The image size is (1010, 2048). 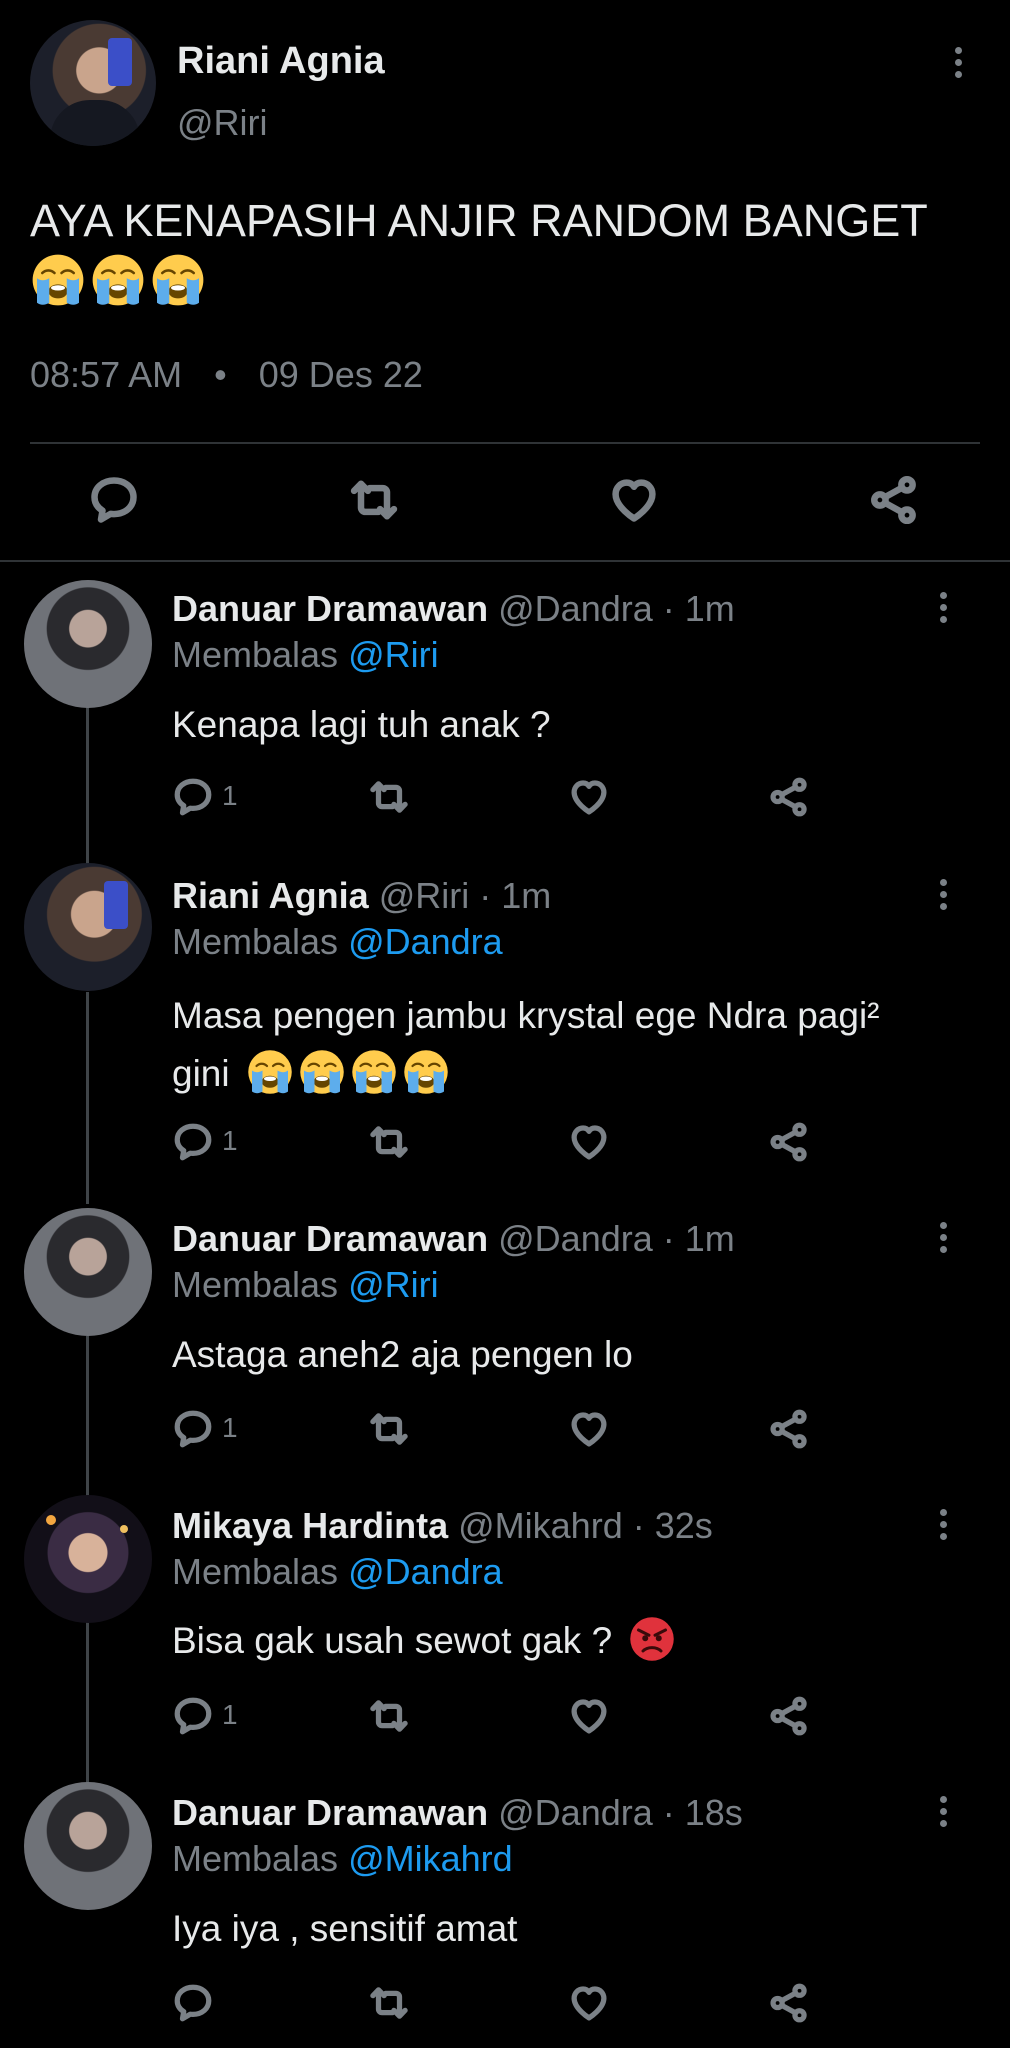 What do you see at coordinates (106, 374) in the screenshot?
I see `tweet-time: 08:57 AM` at bounding box center [106, 374].